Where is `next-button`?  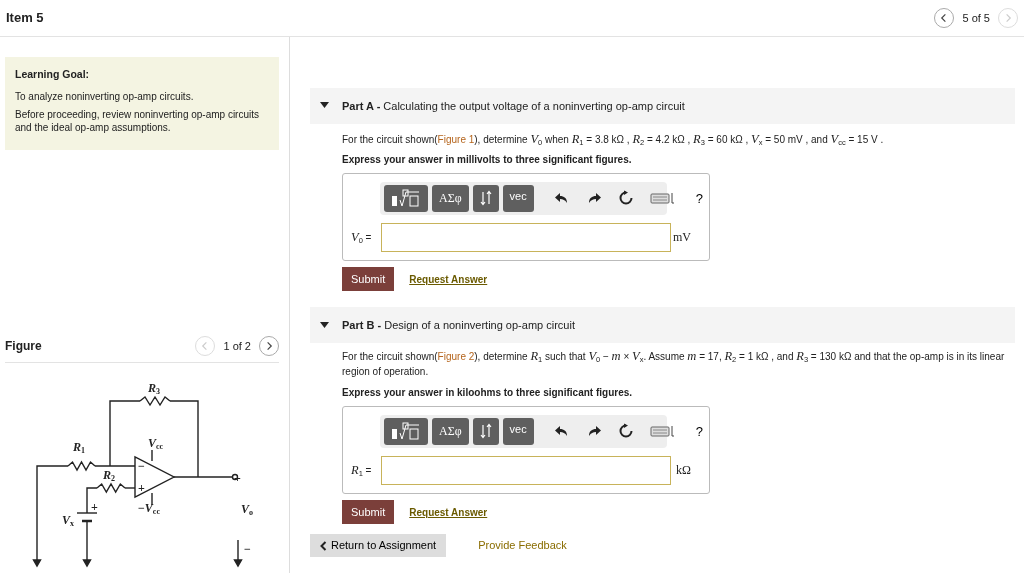 next-button is located at coordinates (269, 346).